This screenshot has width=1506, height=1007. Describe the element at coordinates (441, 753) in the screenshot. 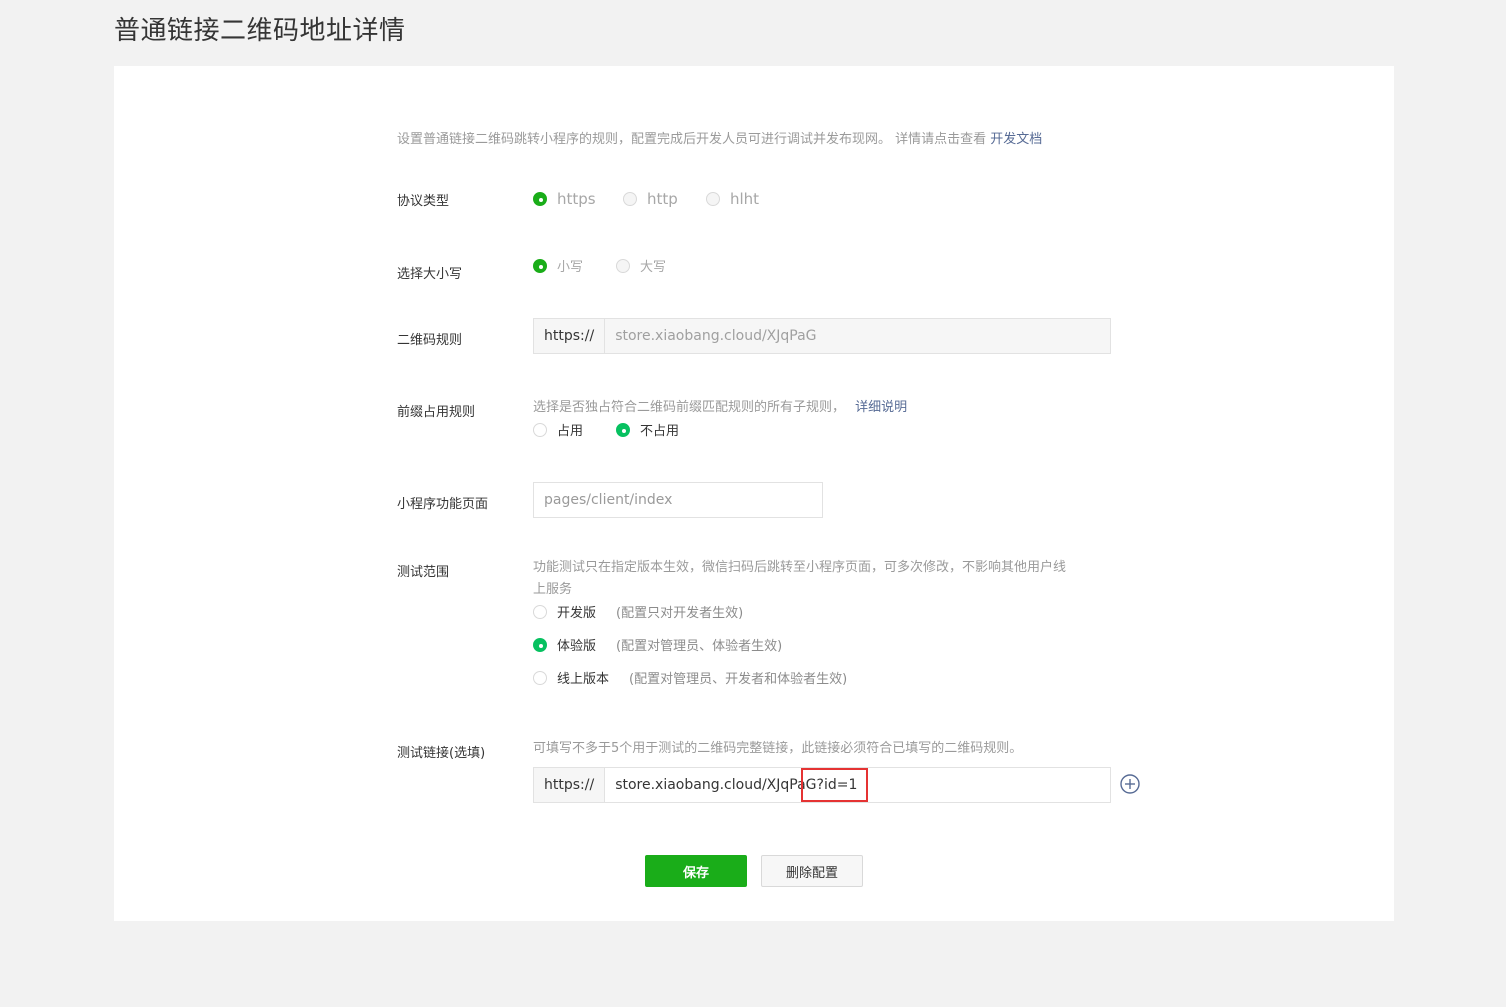

I see `test-link-label: 测试链接(选填)` at that location.